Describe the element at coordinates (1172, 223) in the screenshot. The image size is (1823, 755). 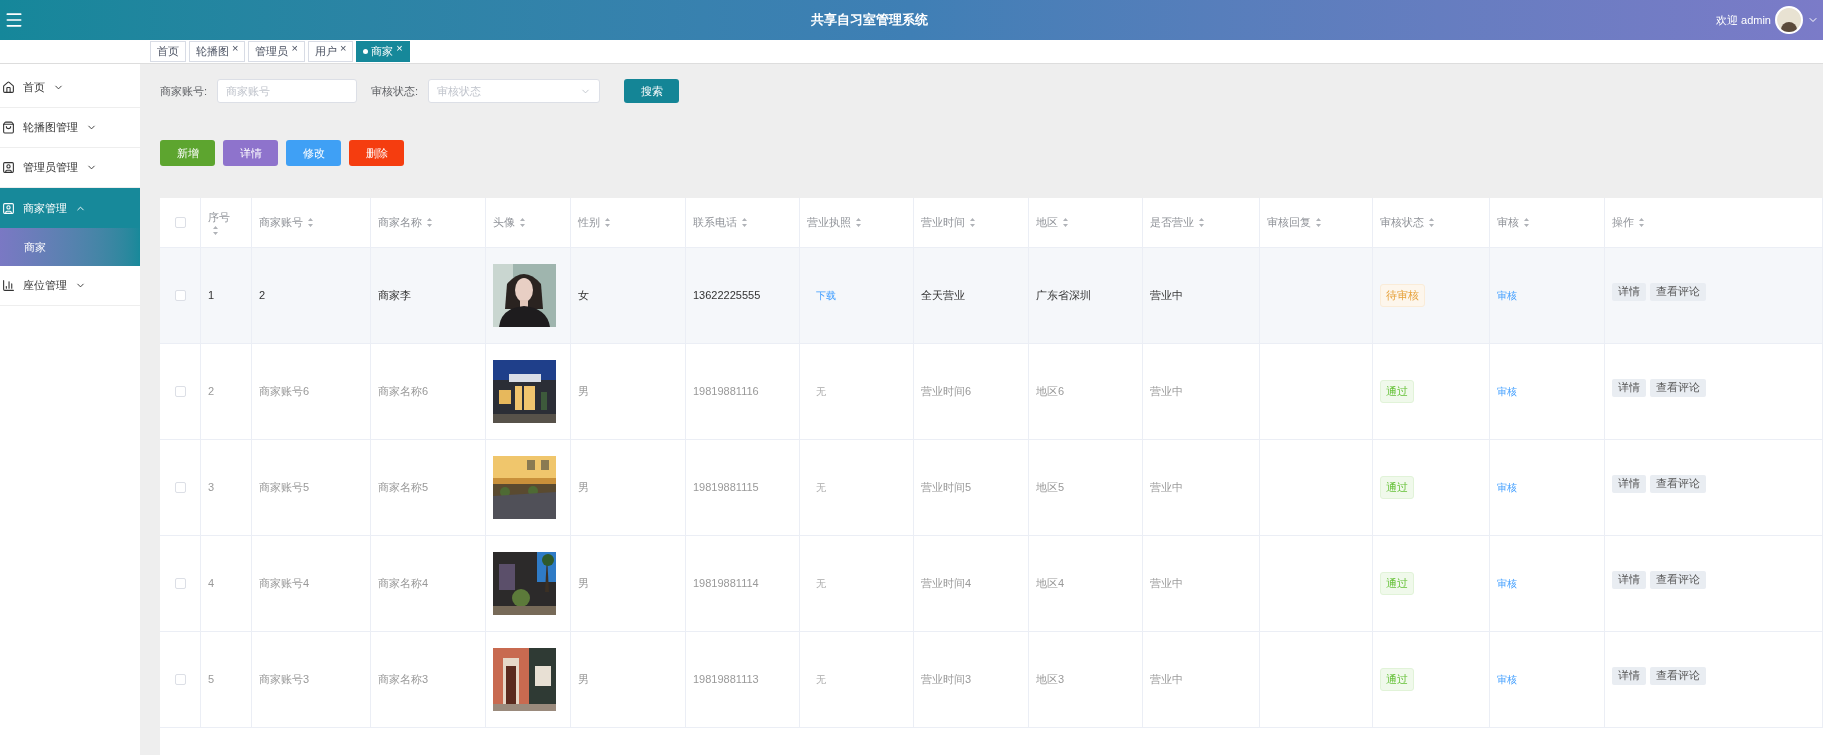
I see `column-header: 是否营业` at that location.